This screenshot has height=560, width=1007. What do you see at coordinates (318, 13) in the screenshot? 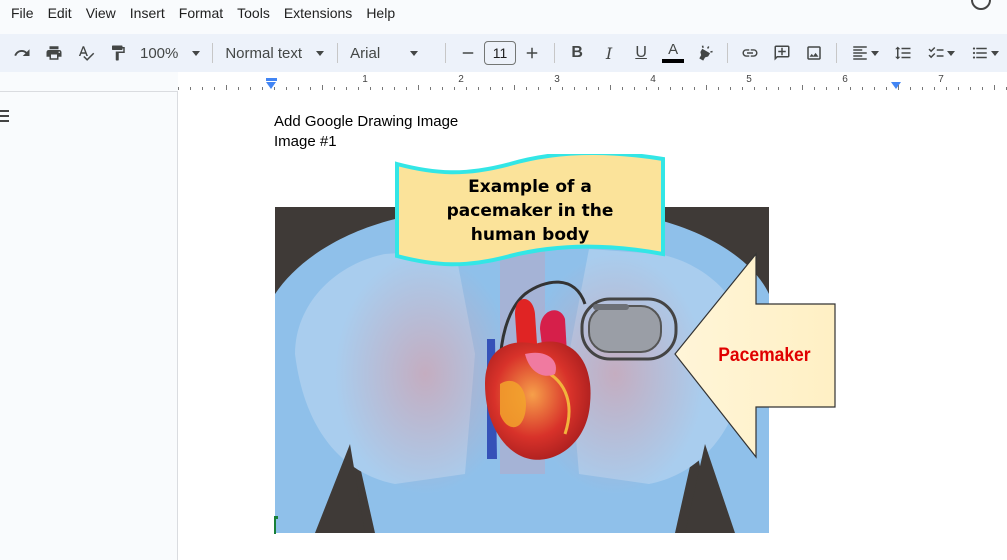
I see `menu-extensions: Extensions` at bounding box center [318, 13].